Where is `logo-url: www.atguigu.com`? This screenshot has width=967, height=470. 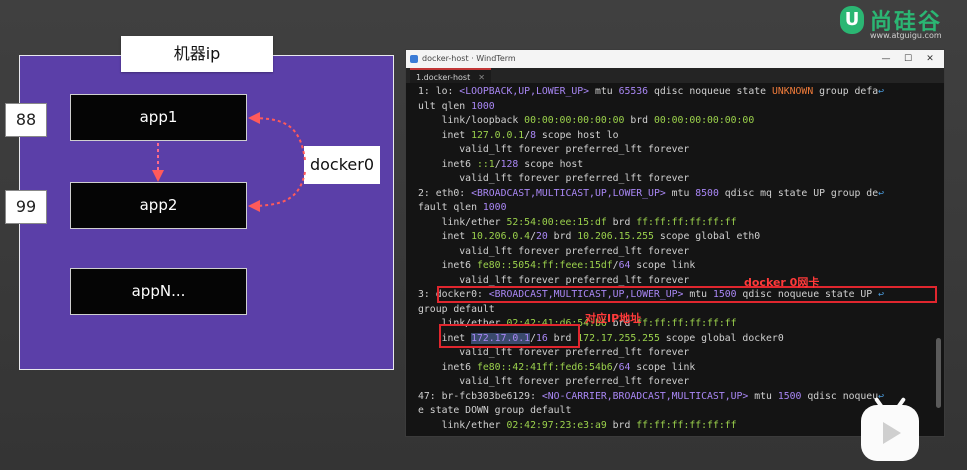
logo-url: www.atguigu.com is located at coordinates (906, 35).